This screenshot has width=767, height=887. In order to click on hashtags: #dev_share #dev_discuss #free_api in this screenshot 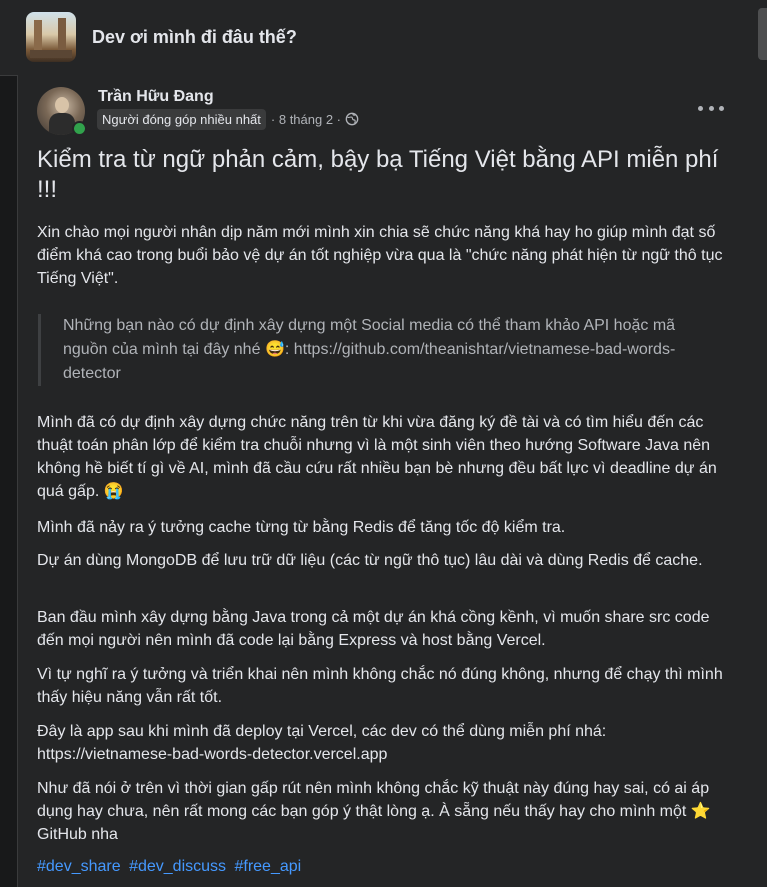, I will do `click(171, 867)`.